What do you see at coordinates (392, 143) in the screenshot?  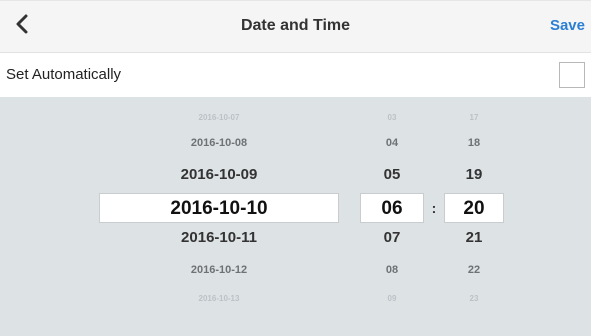 I see `hour-option: 04` at bounding box center [392, 143].